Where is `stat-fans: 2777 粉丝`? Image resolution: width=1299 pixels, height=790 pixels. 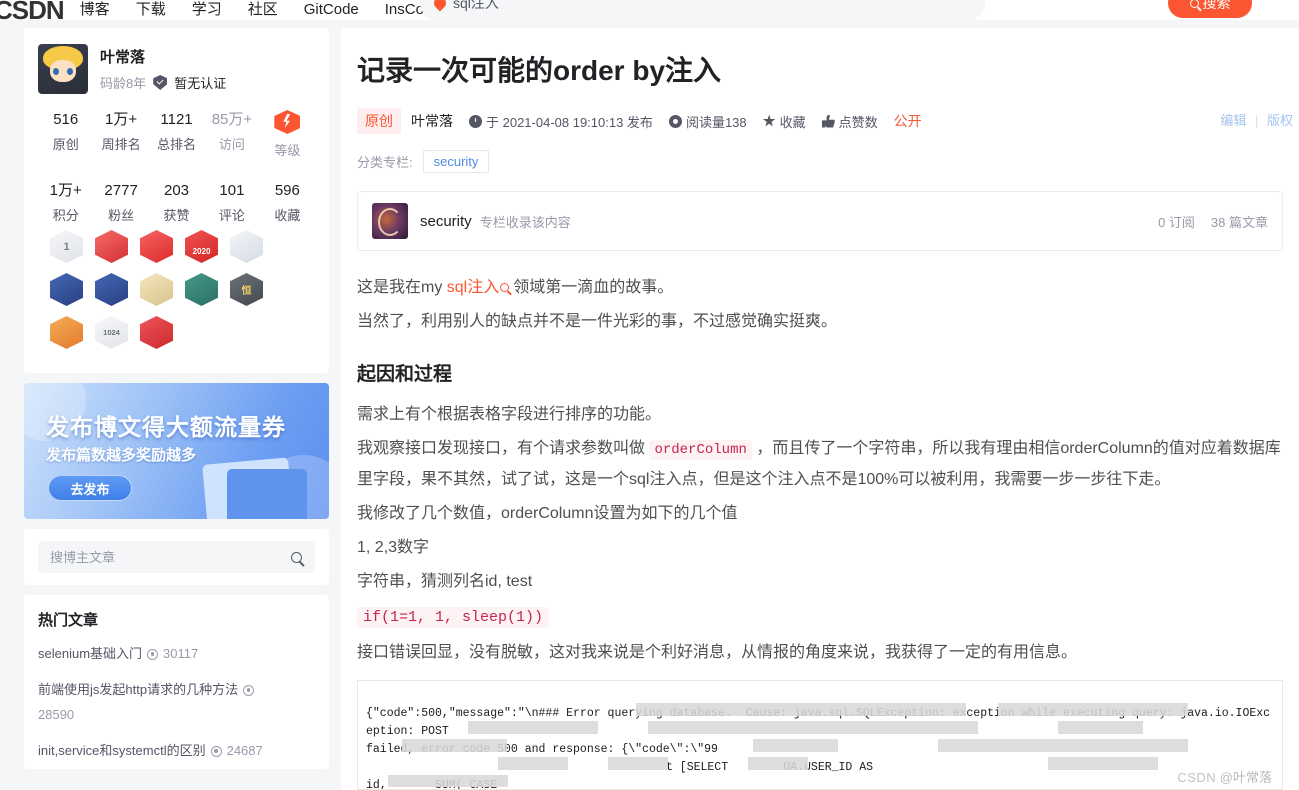 stat-fans: 2777 粉丝 is located at coordinates (120, 202).